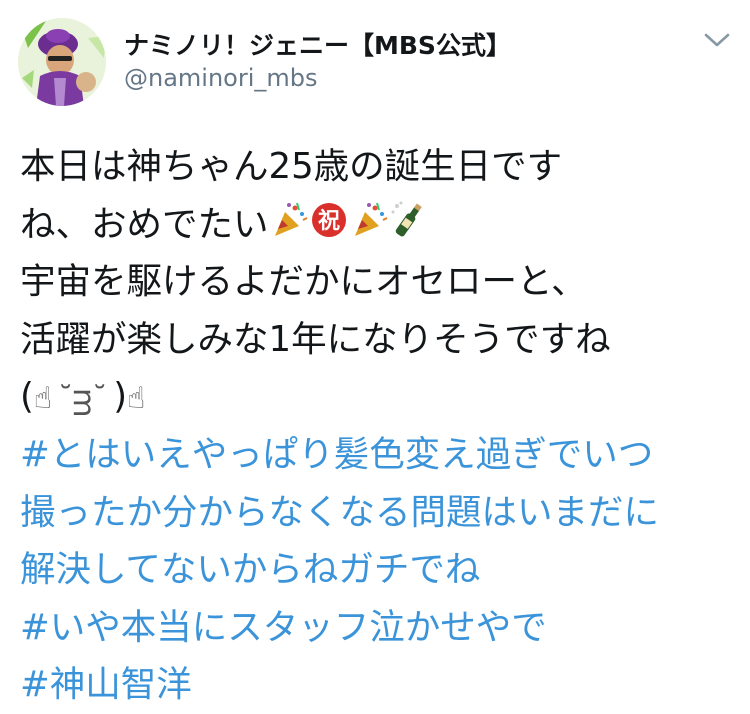 The image size is (750, 714). I want to click on kaomoji-close: ), so click(120, 397).